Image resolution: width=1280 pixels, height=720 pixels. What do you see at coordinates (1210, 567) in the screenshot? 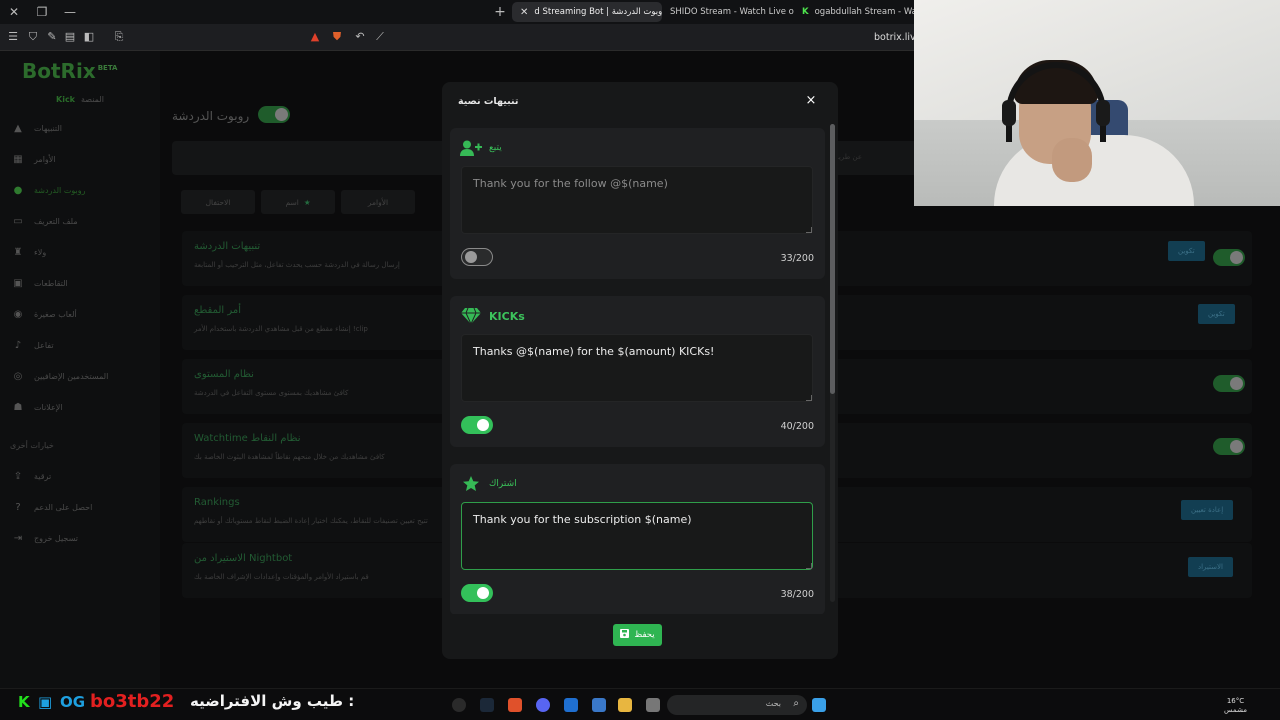
I see `import-button: الاستيراد` at bounding box center [1210, 567].